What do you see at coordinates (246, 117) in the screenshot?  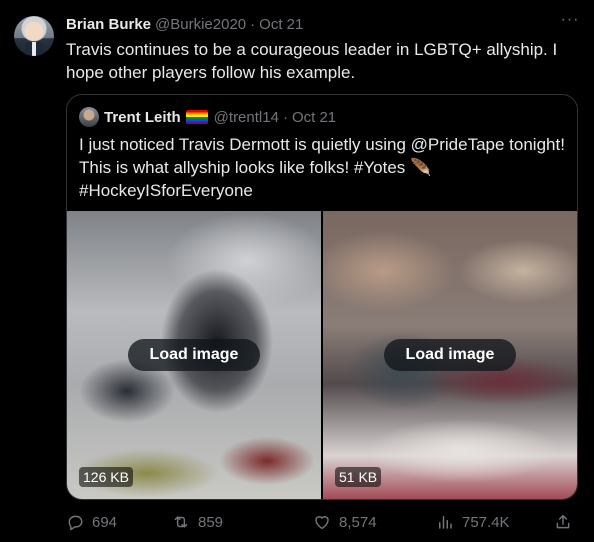 I see `quoted-author-handle: @trentl14` at bounding box center [246, 117].